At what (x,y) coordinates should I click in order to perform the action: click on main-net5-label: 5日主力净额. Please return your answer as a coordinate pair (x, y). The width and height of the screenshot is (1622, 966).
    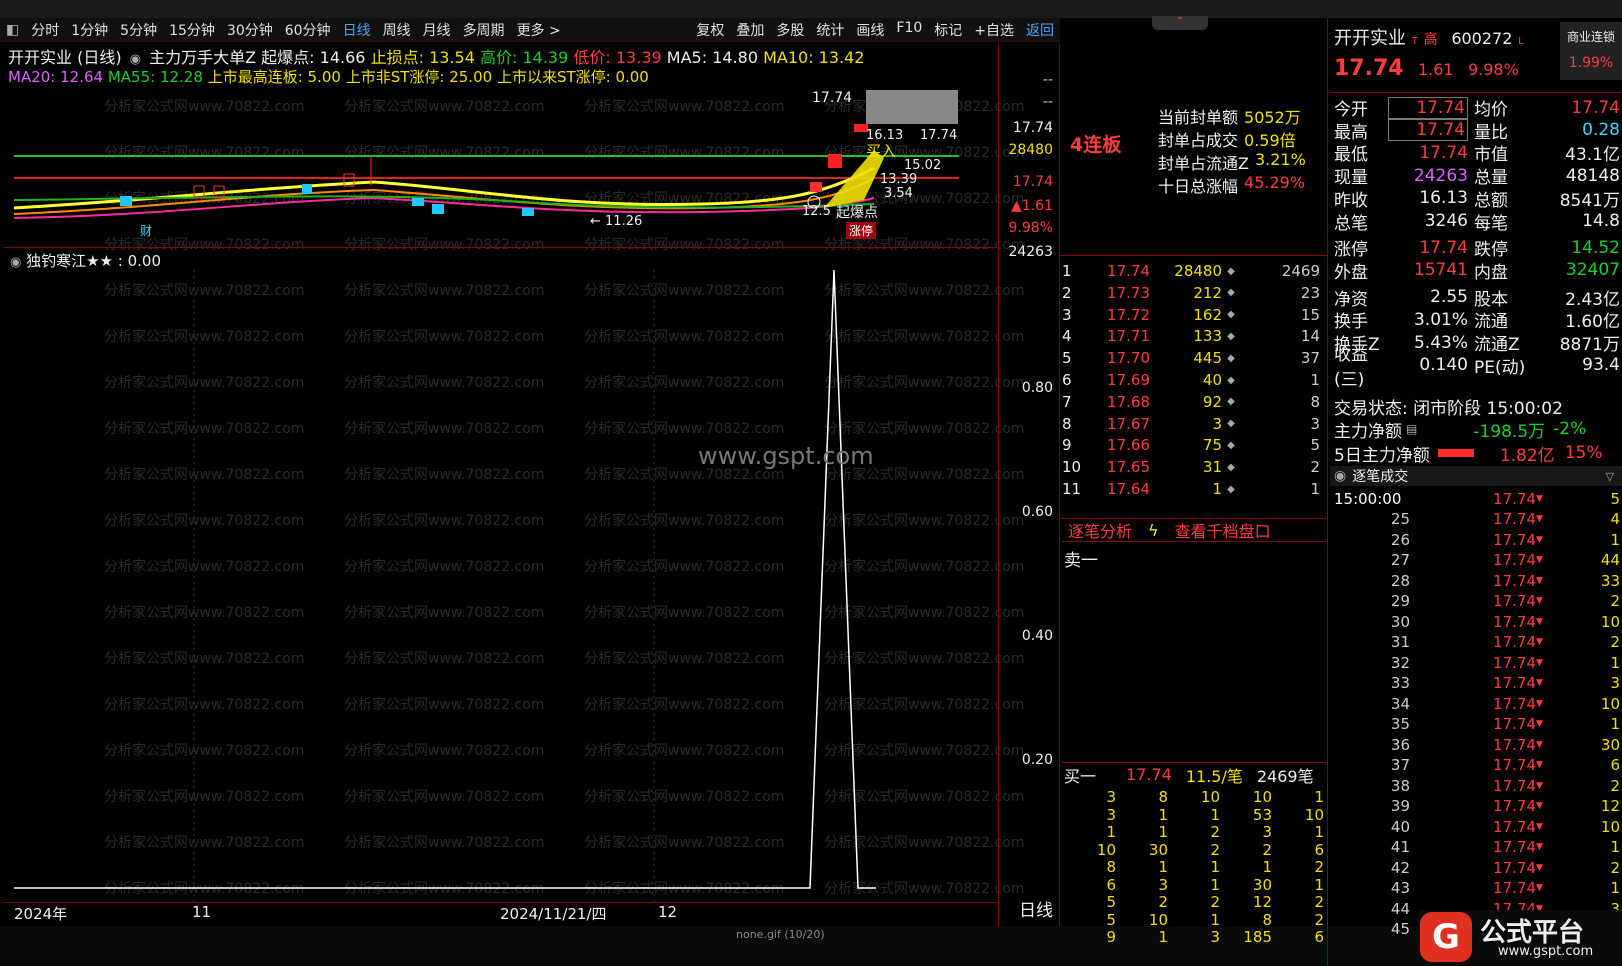
    Looking at the image, I should click on (1382, 455).